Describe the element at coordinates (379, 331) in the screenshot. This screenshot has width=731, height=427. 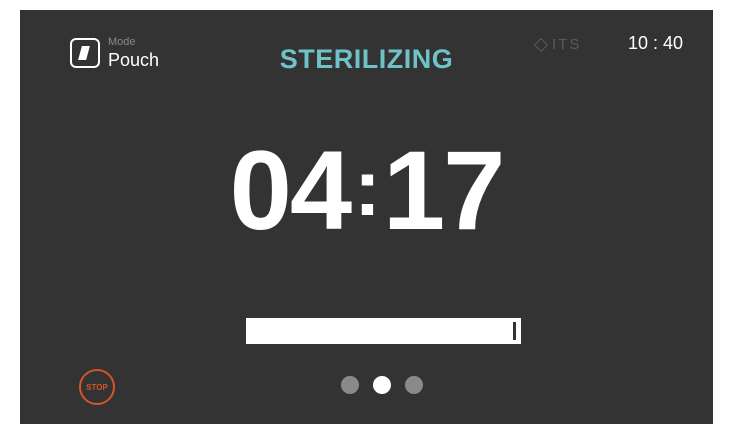
I see `progress-fill` at that location.